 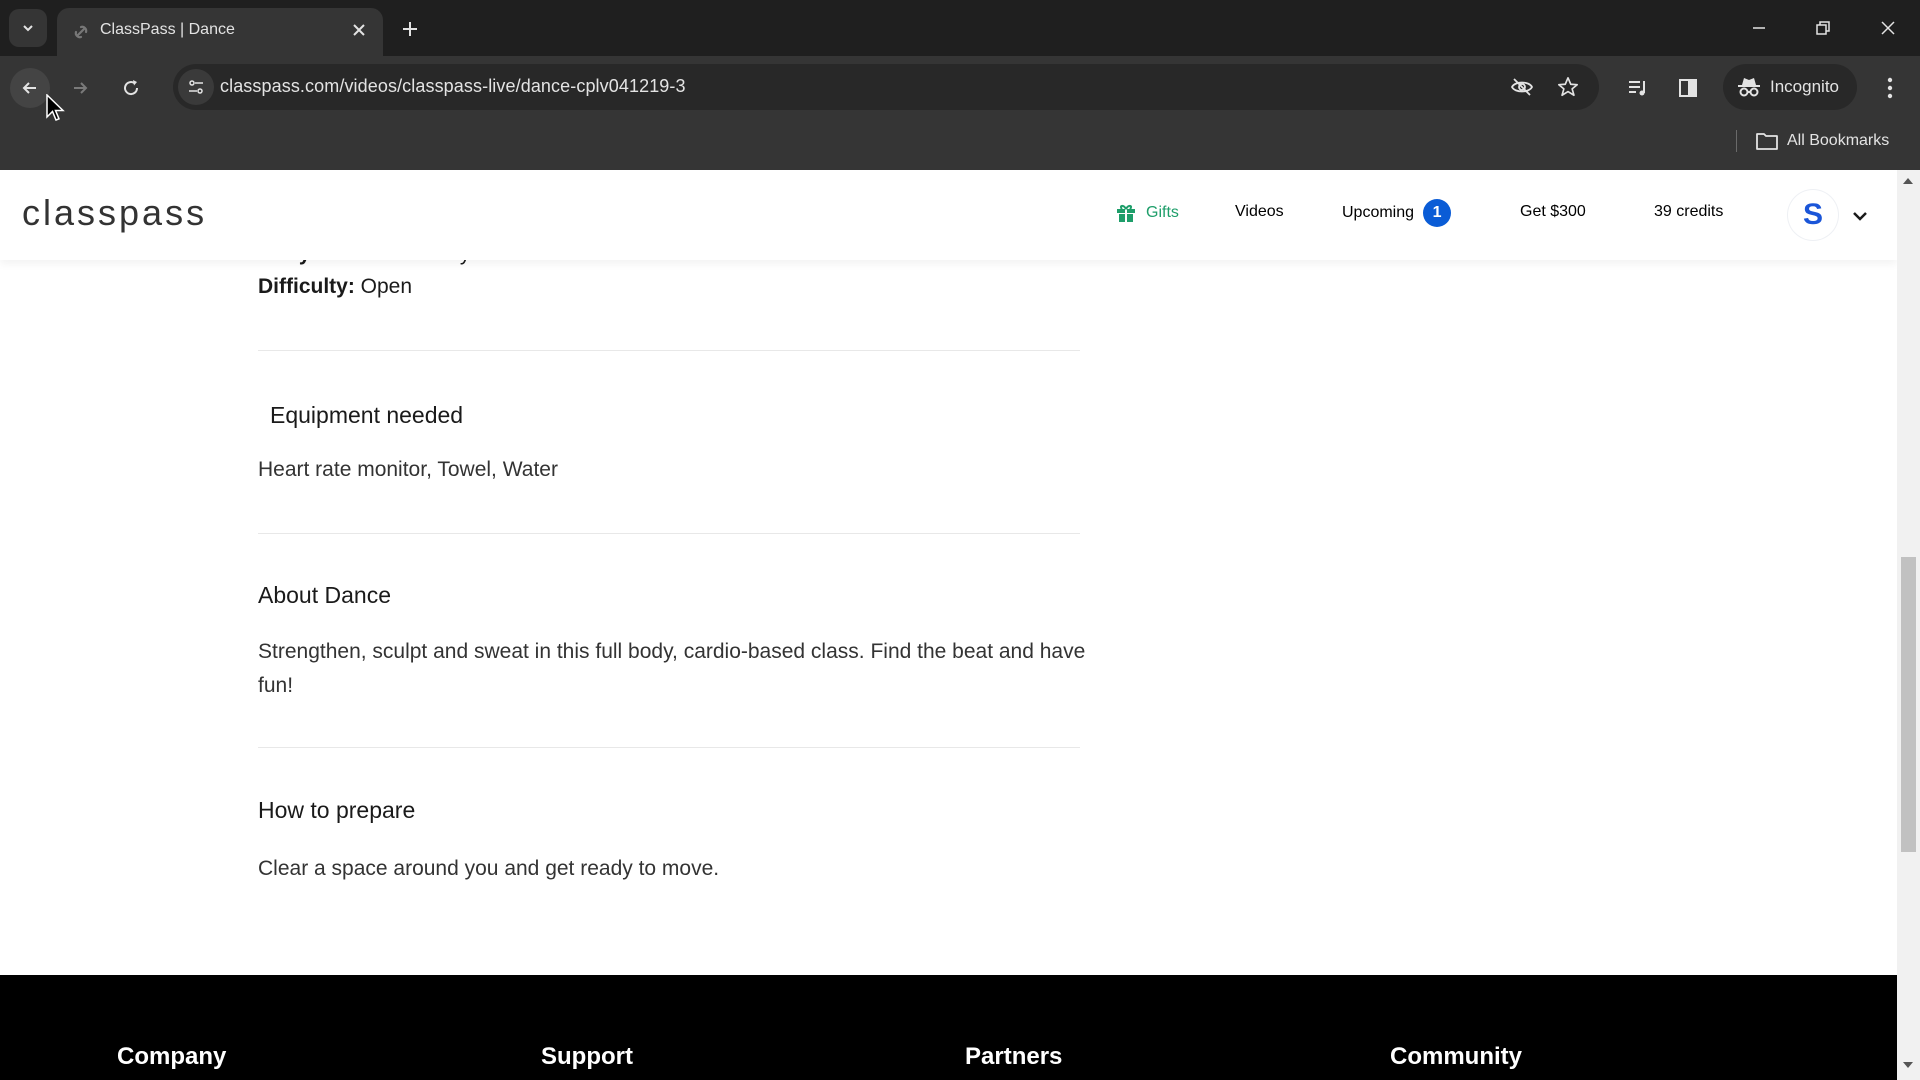 I want to click on bookmarks-bar: All Bookmarks, so click(x=960, y=145).